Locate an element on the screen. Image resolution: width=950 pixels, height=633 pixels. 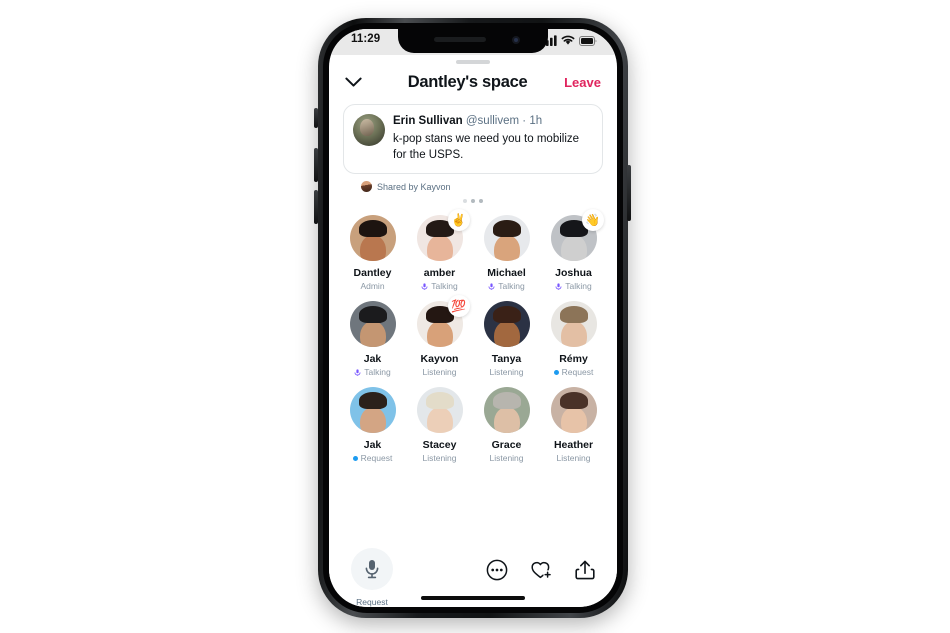
mic-circle is located at coordinates (372, 569).